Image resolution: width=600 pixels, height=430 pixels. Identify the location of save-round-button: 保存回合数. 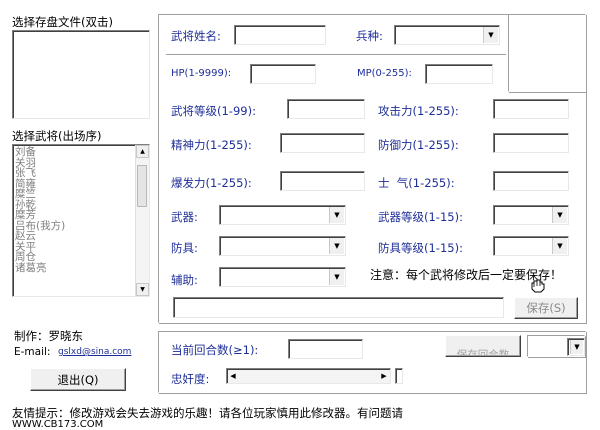
(483, 346).